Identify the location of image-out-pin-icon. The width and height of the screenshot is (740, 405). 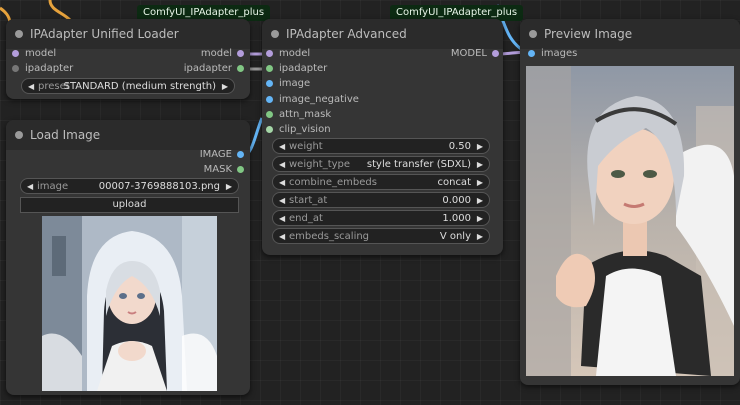
(240, 154).